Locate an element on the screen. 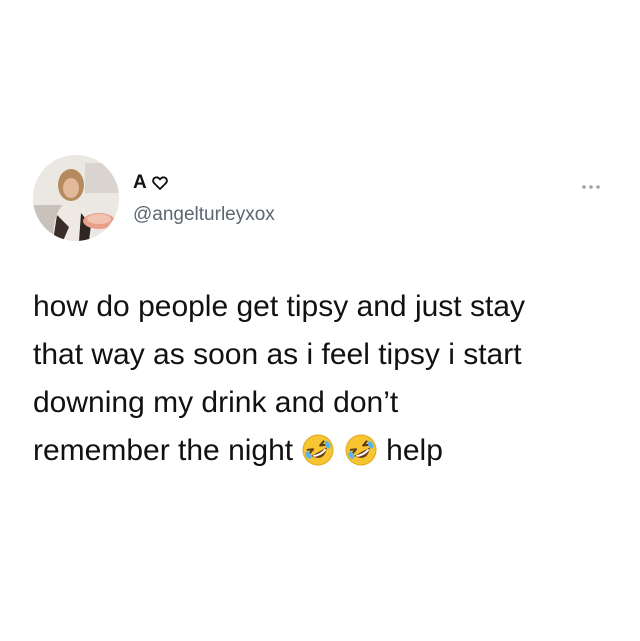 The height and width of the screenshot is (641, 640). avatar is located at coordinates (76, 198).